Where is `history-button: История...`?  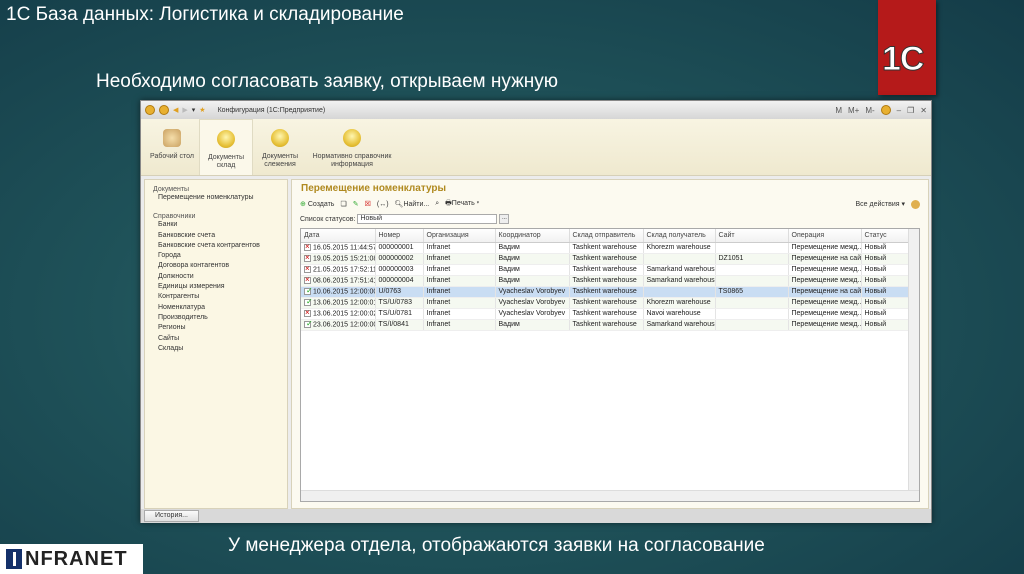
history-button: История... is located at coordinates (171, 516).